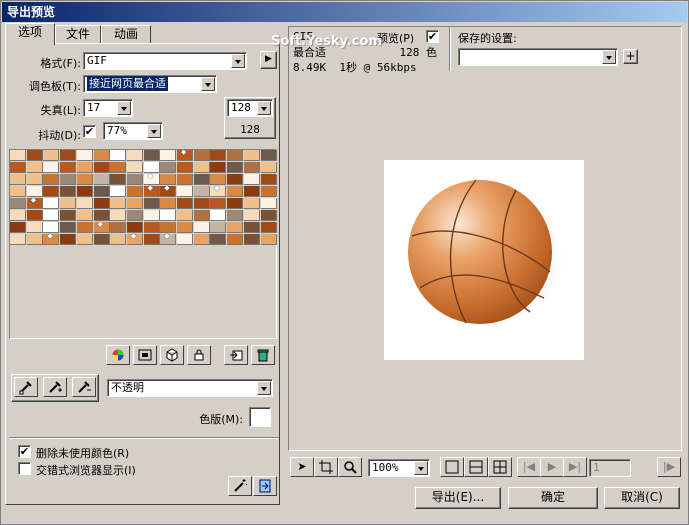  What do you see at coordinates (250, 108) in the screenshot?
I see `colors-select: 128` at bounding box center [250, 108].